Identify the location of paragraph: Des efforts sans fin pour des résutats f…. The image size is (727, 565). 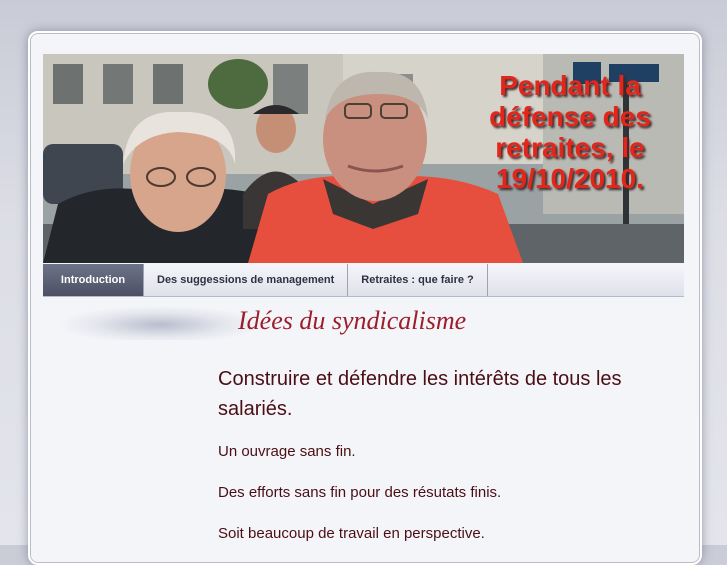
(360, 492).